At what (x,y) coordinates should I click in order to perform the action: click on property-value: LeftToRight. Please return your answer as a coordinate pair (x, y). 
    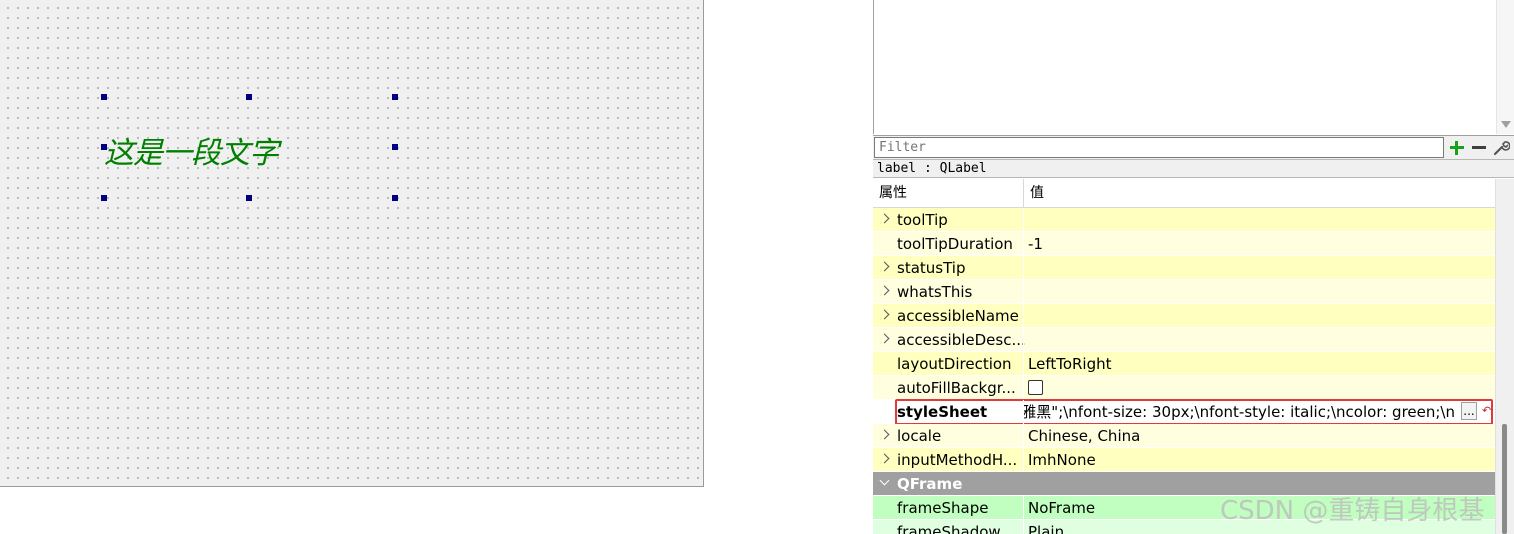
    Looking at the image, I should click on (1259, 364).